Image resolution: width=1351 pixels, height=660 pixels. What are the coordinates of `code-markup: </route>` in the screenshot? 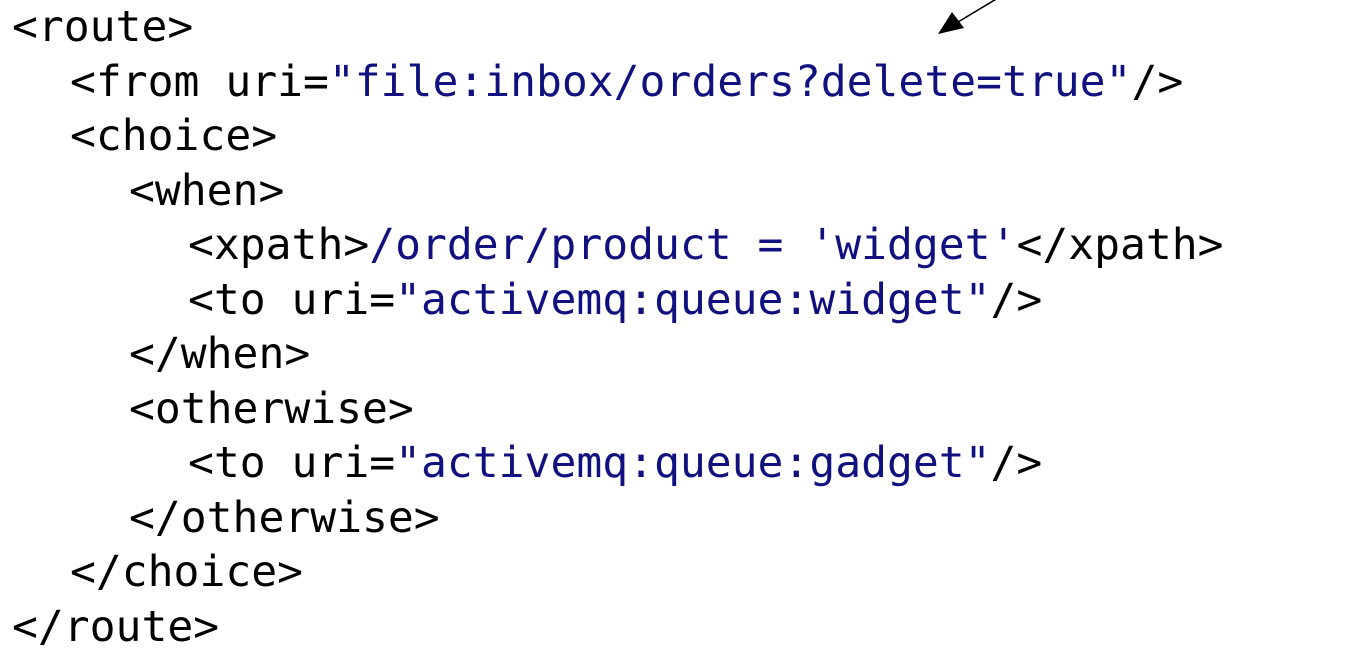 It's located at (116, 626).